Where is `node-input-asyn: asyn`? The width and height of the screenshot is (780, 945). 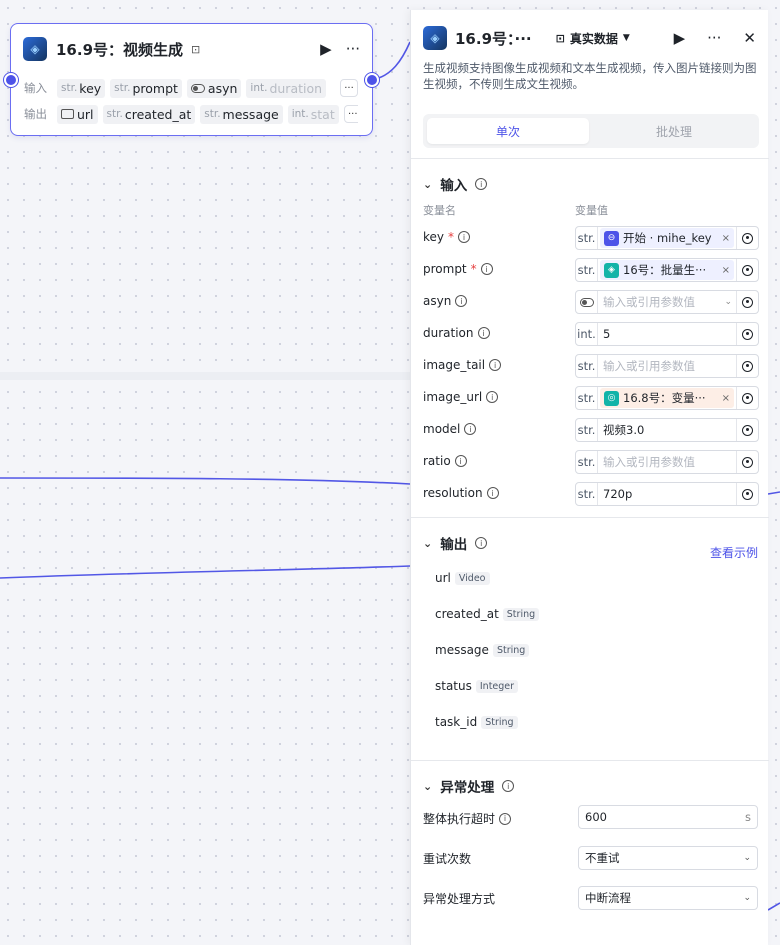
node-input-asyn: asyn is located at coordinates (214, 88).